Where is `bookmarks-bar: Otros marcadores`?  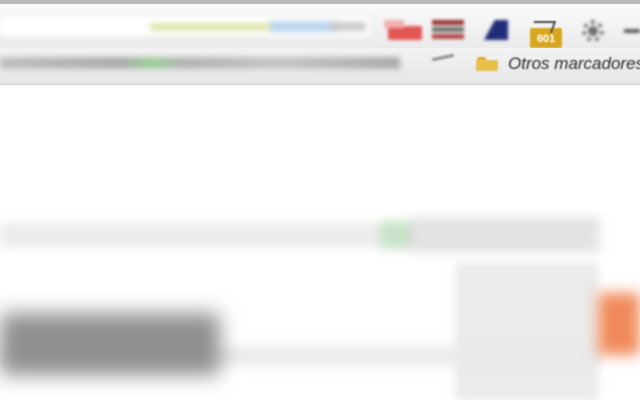
bookmarks-bar: Otros marcadores is located at coordinates (320, 66).